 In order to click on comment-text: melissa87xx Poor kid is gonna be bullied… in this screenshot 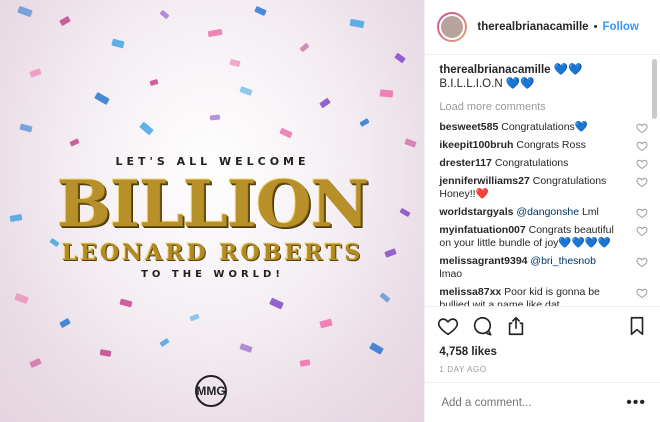, I will do `click(529, 296)`.